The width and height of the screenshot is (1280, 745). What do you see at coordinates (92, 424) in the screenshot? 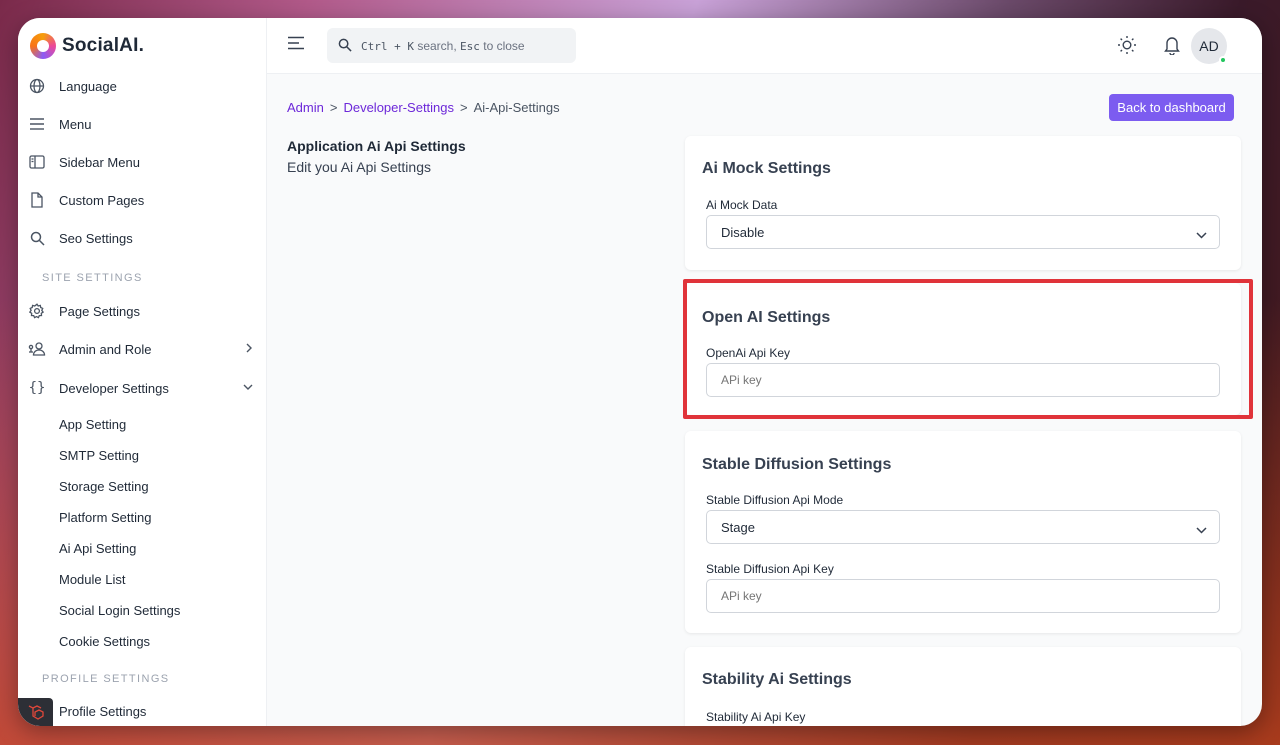
I see `sidebar-subitem-app-setting: App Setting` at bounding box center [92, 424].